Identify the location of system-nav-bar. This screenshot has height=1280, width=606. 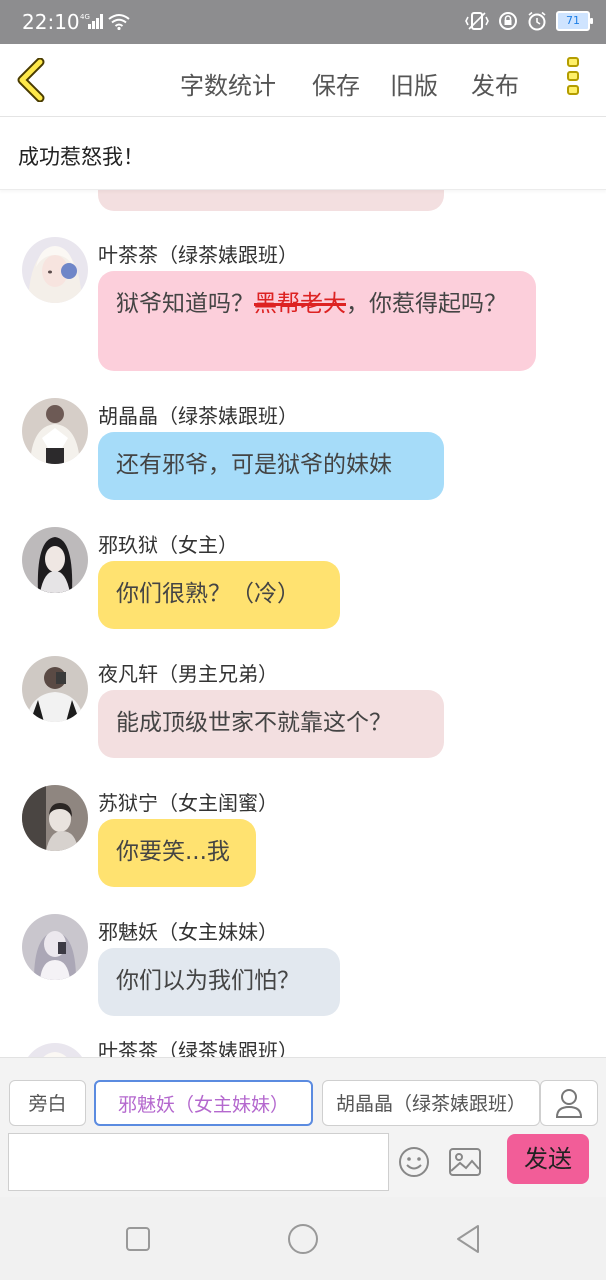
(303, 1238).